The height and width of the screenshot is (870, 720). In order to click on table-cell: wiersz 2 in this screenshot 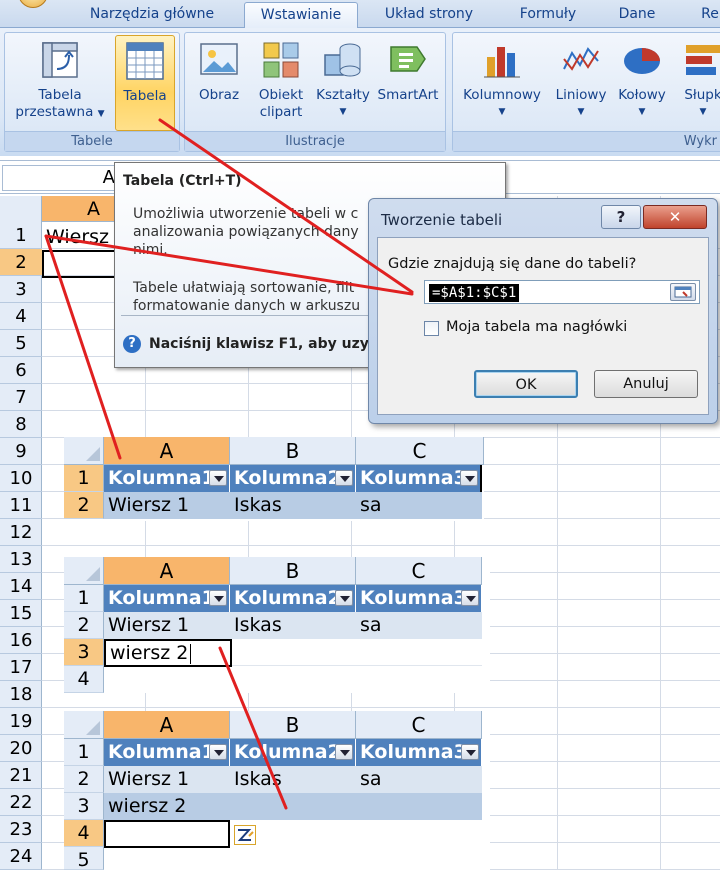, I will do `click(167, 806)`.